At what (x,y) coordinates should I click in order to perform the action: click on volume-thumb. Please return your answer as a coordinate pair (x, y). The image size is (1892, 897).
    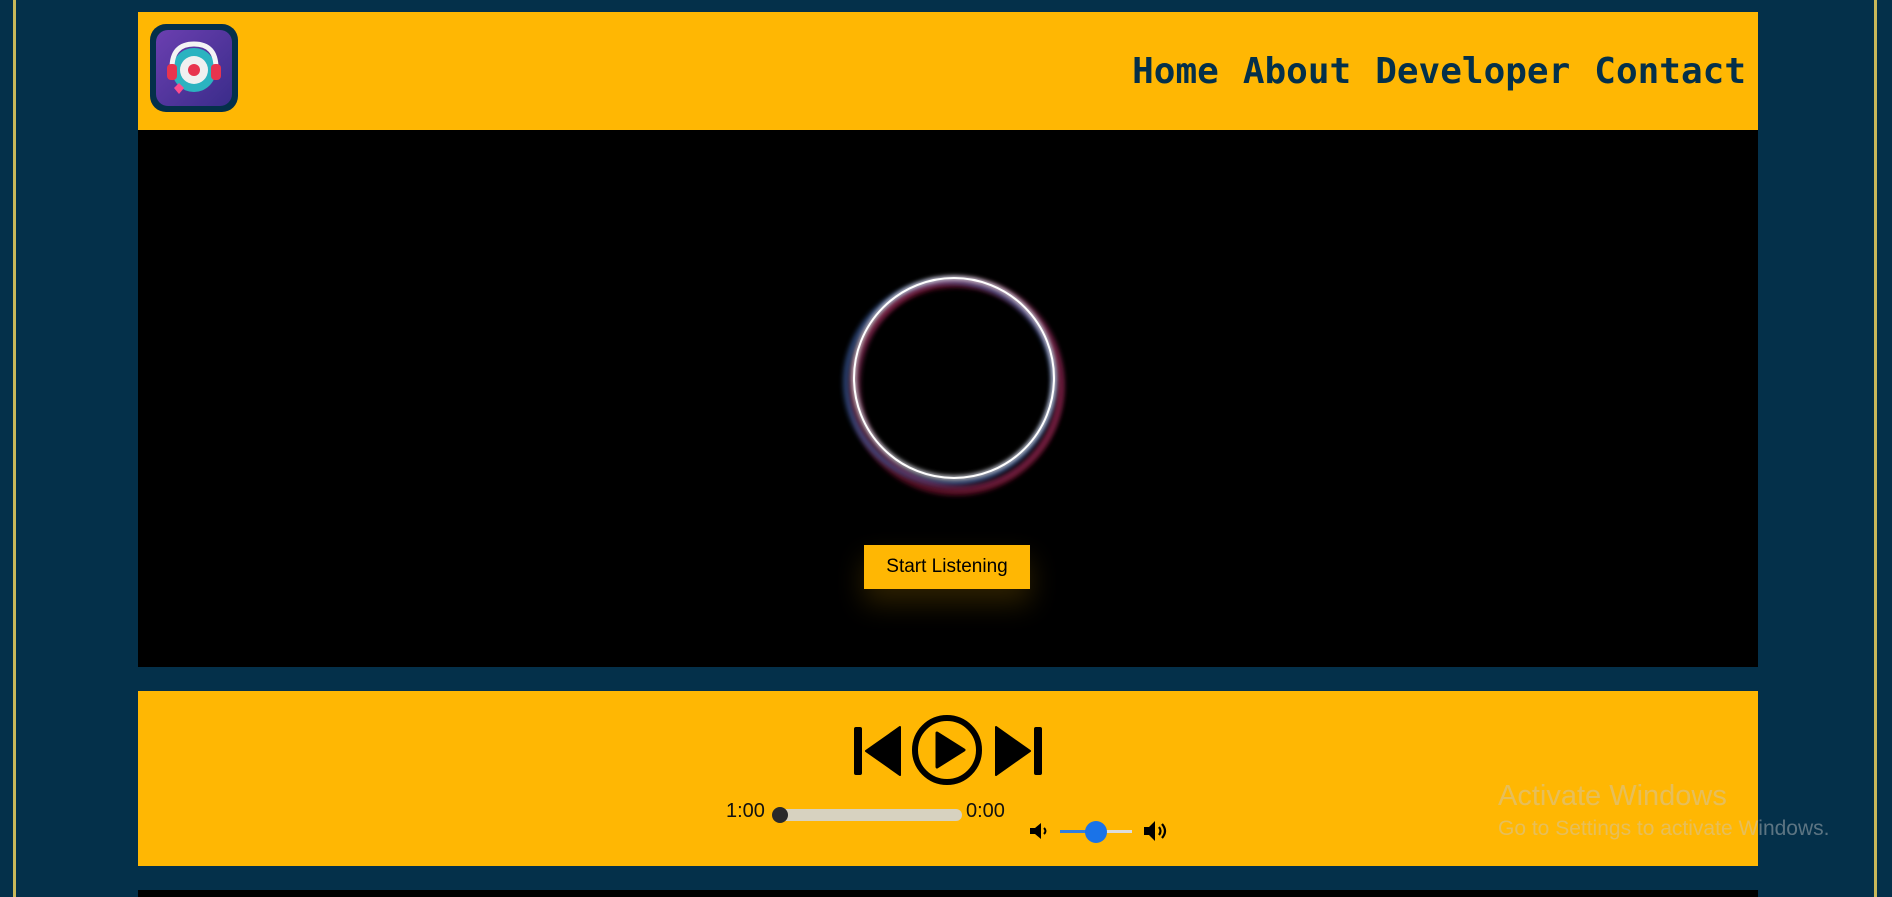
    Looking at the image, I should click on (1096, 832).